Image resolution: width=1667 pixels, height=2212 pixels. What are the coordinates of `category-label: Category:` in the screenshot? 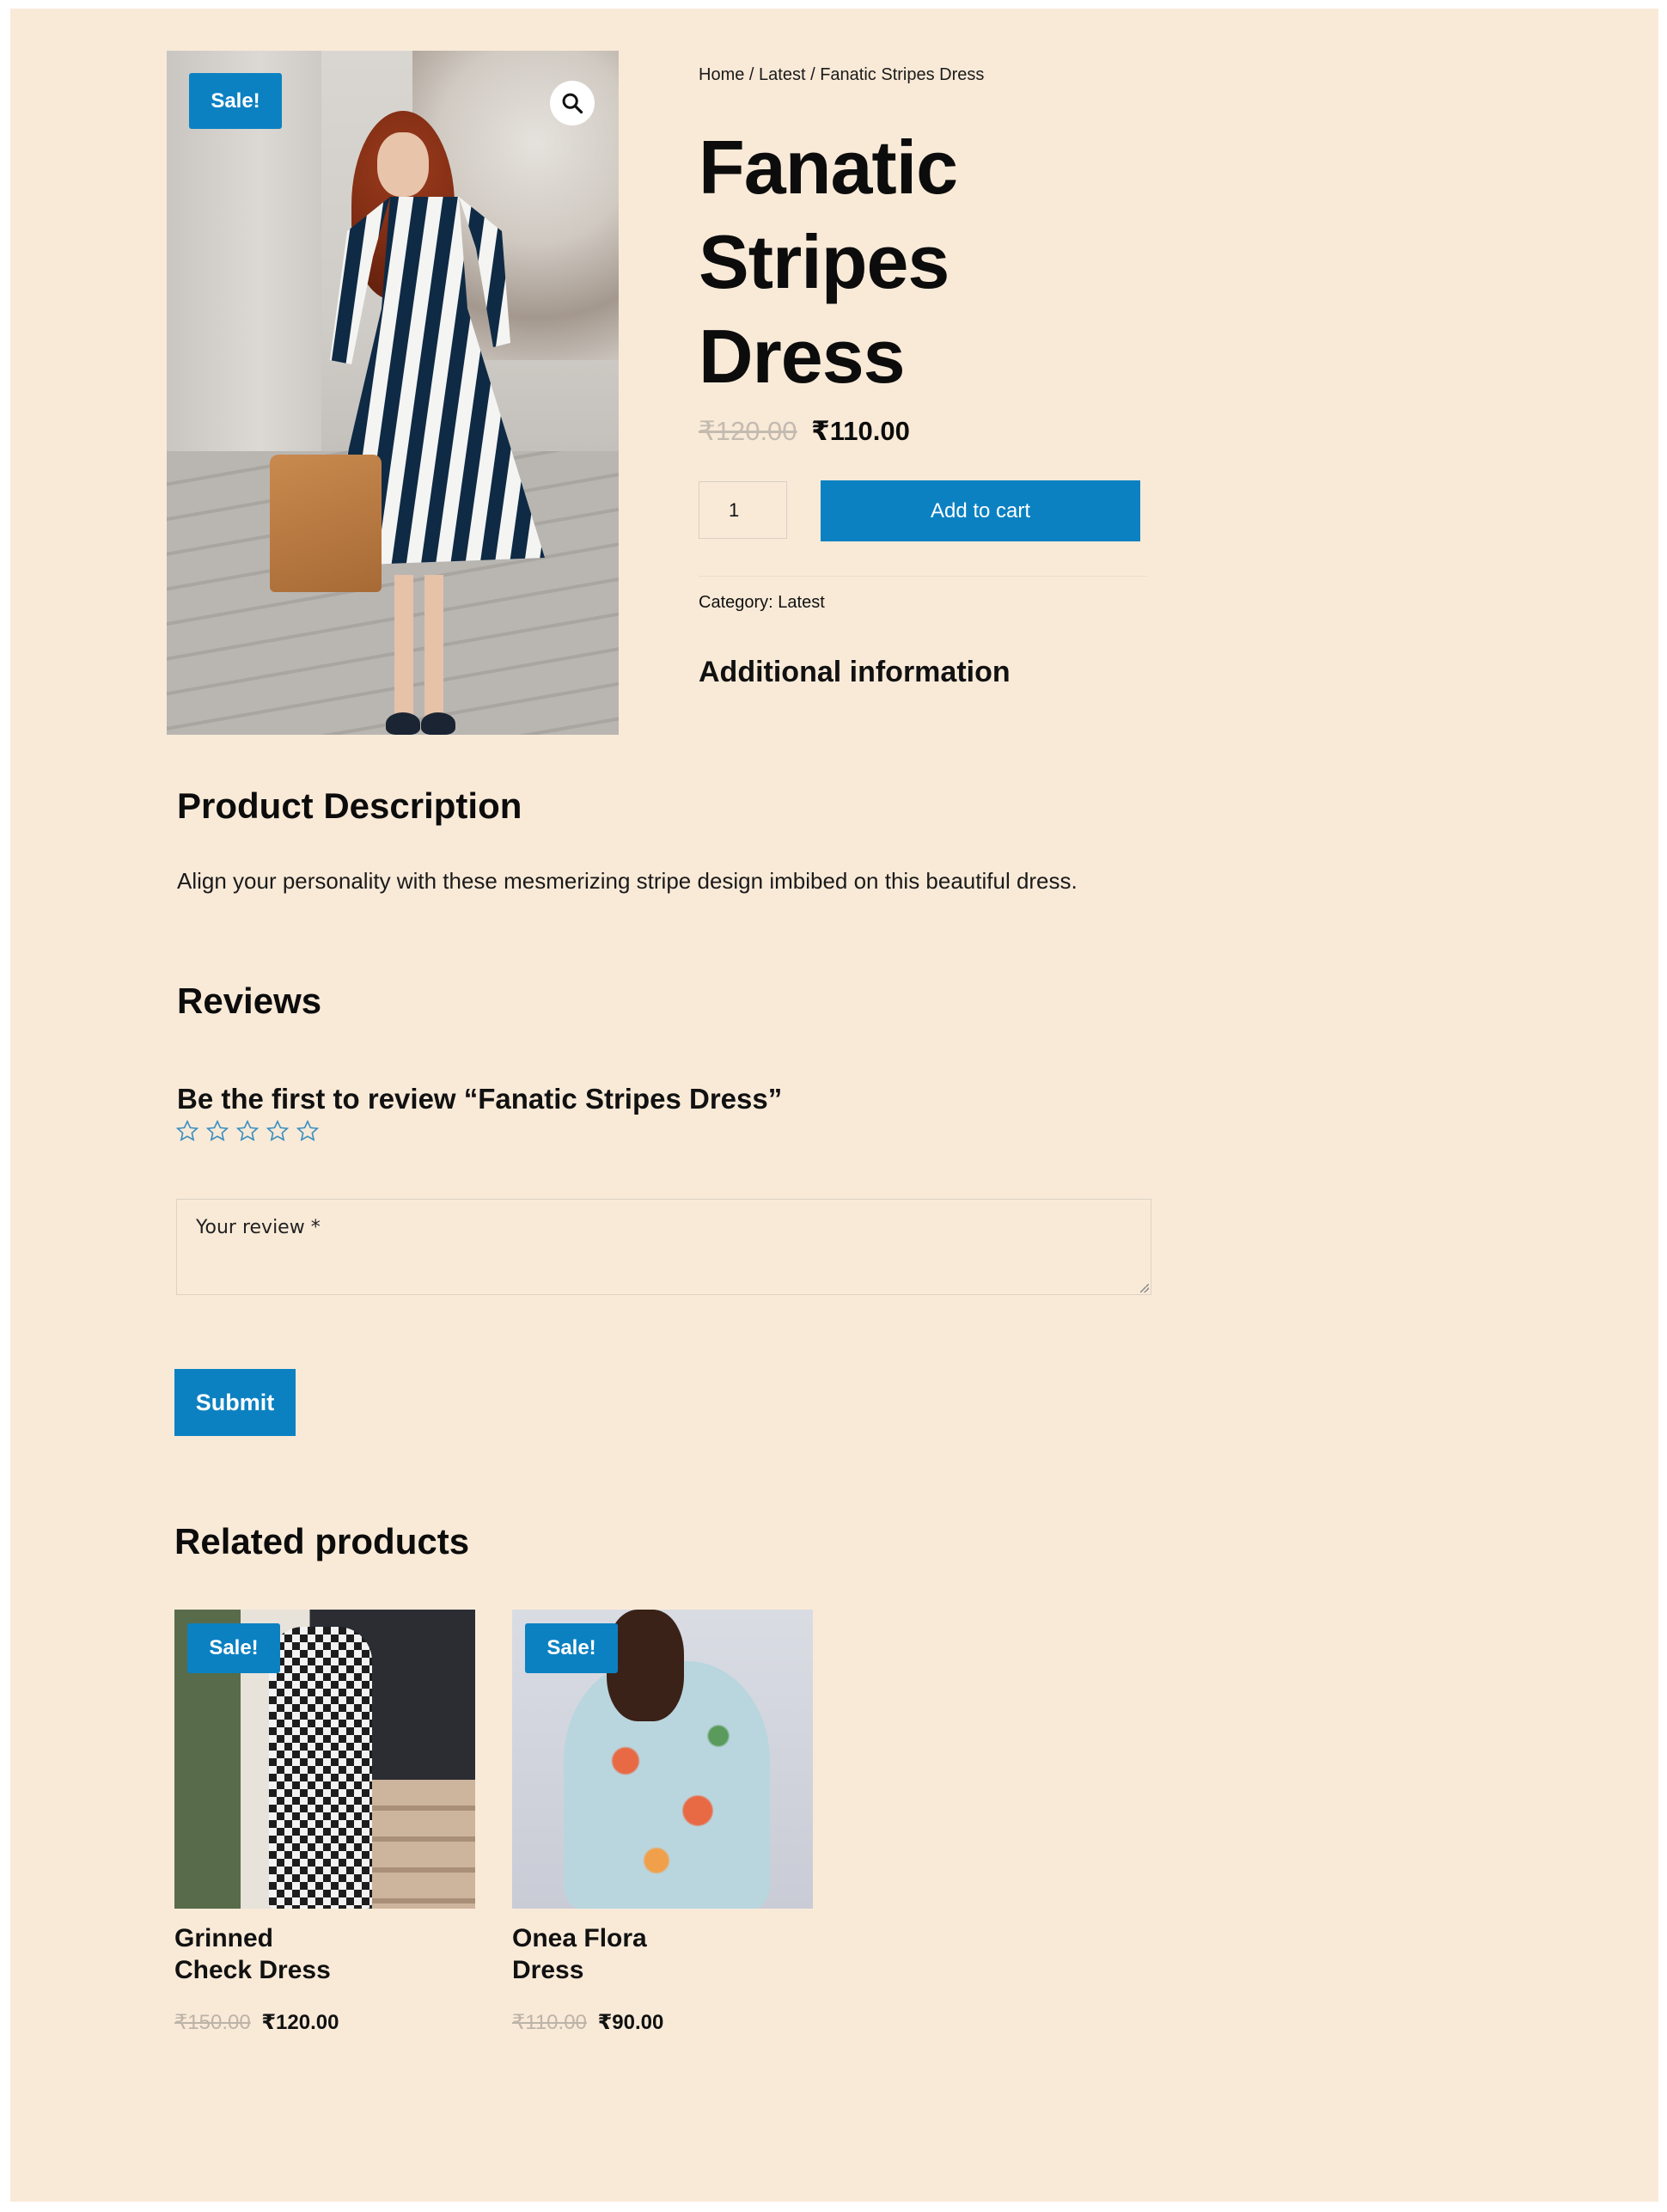 It's located at (736, 602).